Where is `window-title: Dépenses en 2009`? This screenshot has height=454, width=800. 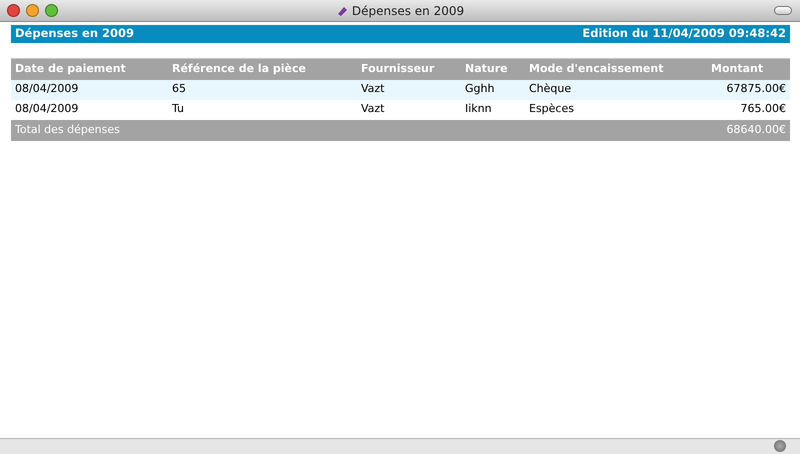 window-title: Dépenses en 2009 is located at coordinates (408, 11).